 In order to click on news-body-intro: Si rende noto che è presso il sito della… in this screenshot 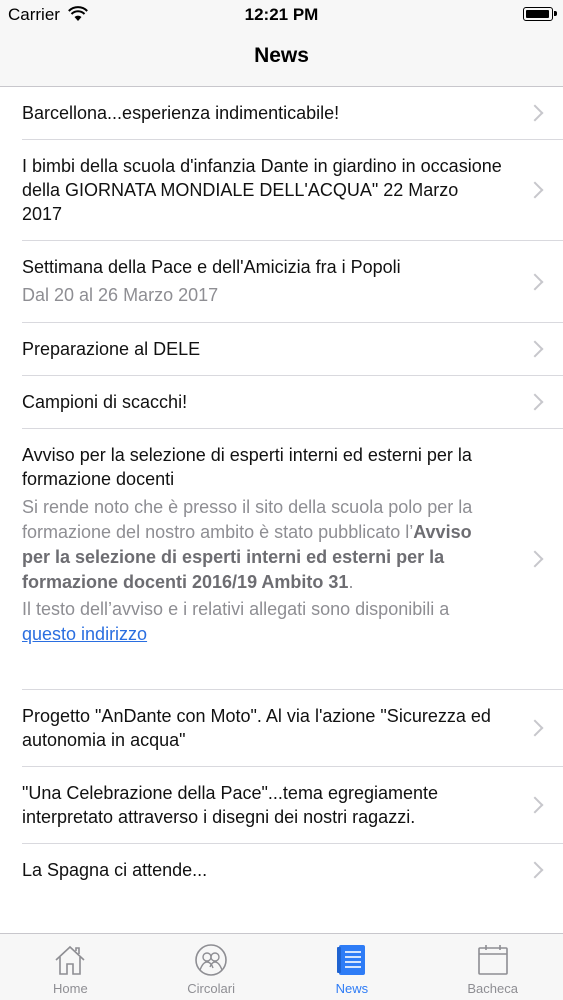, I will do `click(247, 519)`.